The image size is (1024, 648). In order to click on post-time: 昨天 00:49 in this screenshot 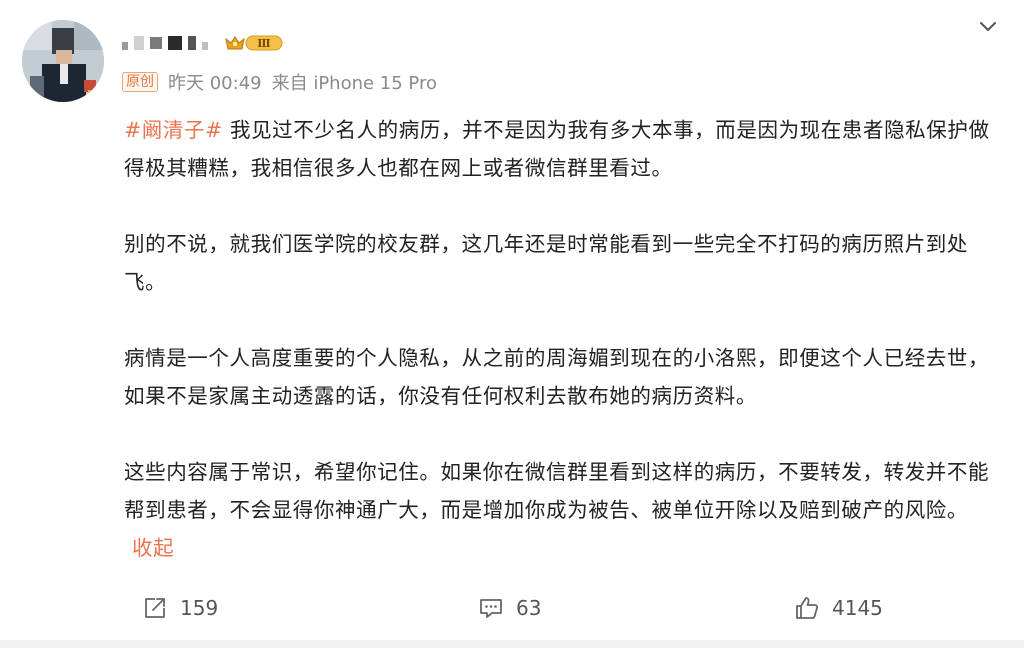, I will do `click(215, 83)`.